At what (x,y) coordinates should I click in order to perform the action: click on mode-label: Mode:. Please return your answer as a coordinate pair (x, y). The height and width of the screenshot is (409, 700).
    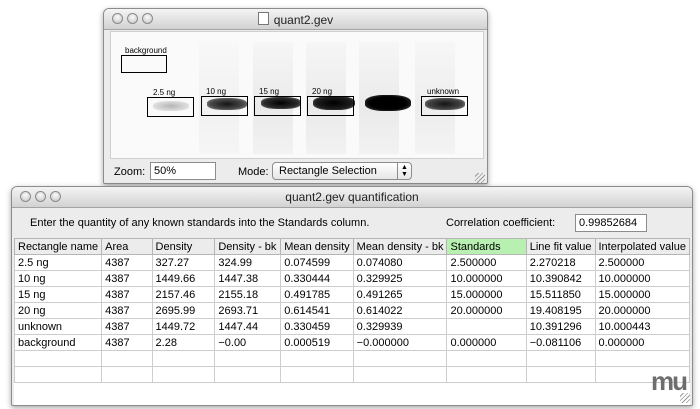
    Looking at the image, I should click on (253, 172).